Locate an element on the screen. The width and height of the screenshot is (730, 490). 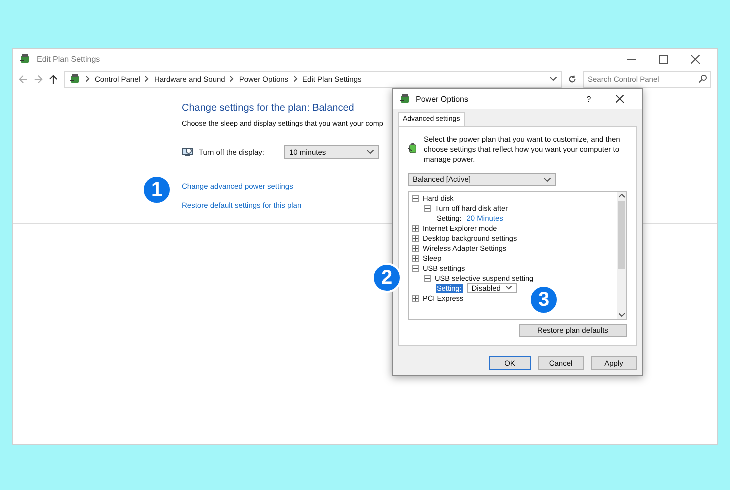
scrollbar is located at coordinates (621, 255).